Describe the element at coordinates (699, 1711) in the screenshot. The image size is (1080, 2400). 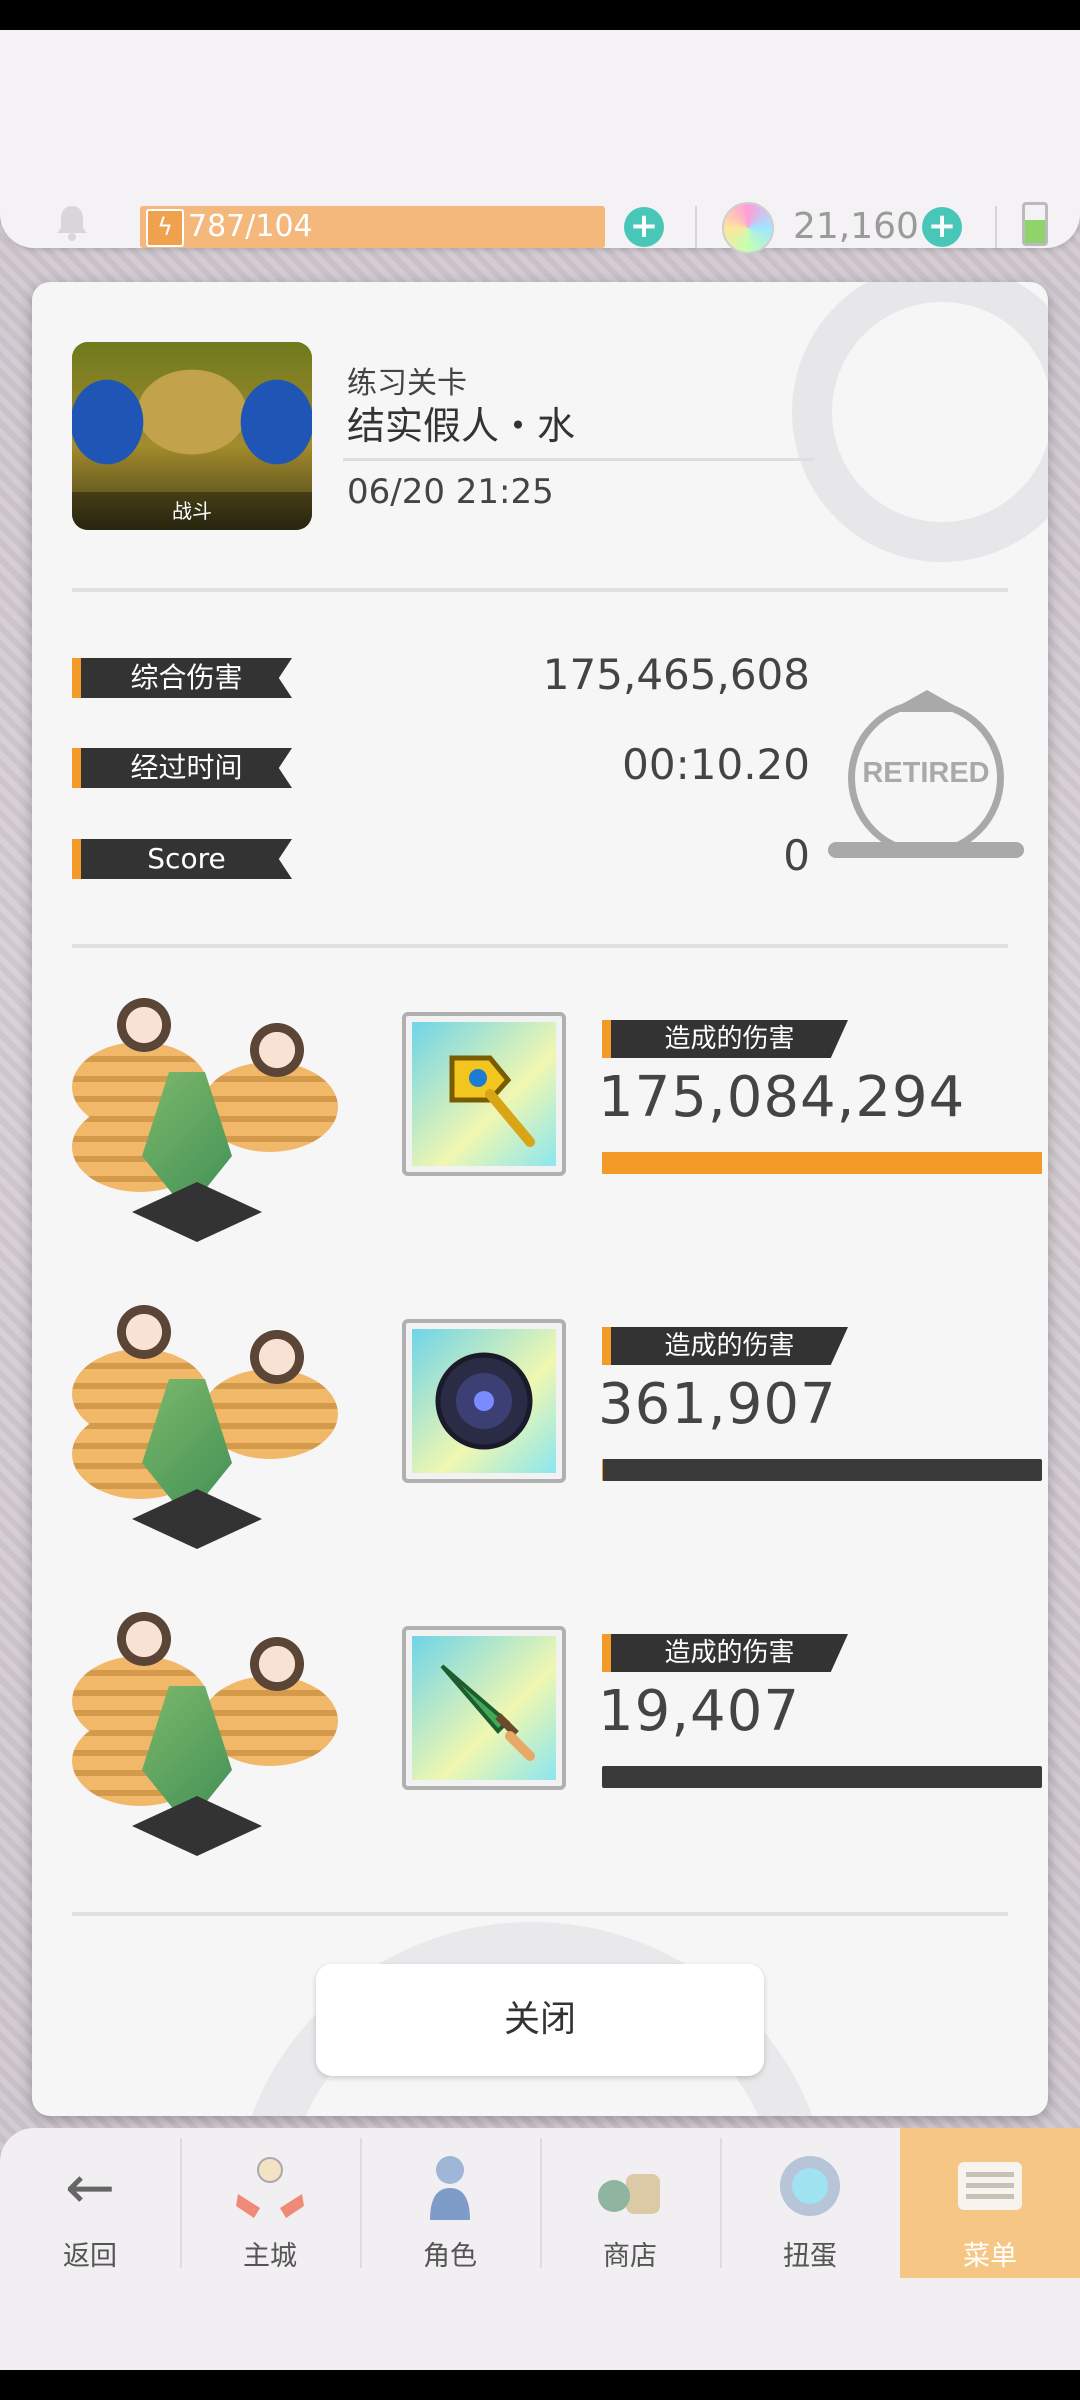
I see `damage-dealt-value: 19,407` at that location.